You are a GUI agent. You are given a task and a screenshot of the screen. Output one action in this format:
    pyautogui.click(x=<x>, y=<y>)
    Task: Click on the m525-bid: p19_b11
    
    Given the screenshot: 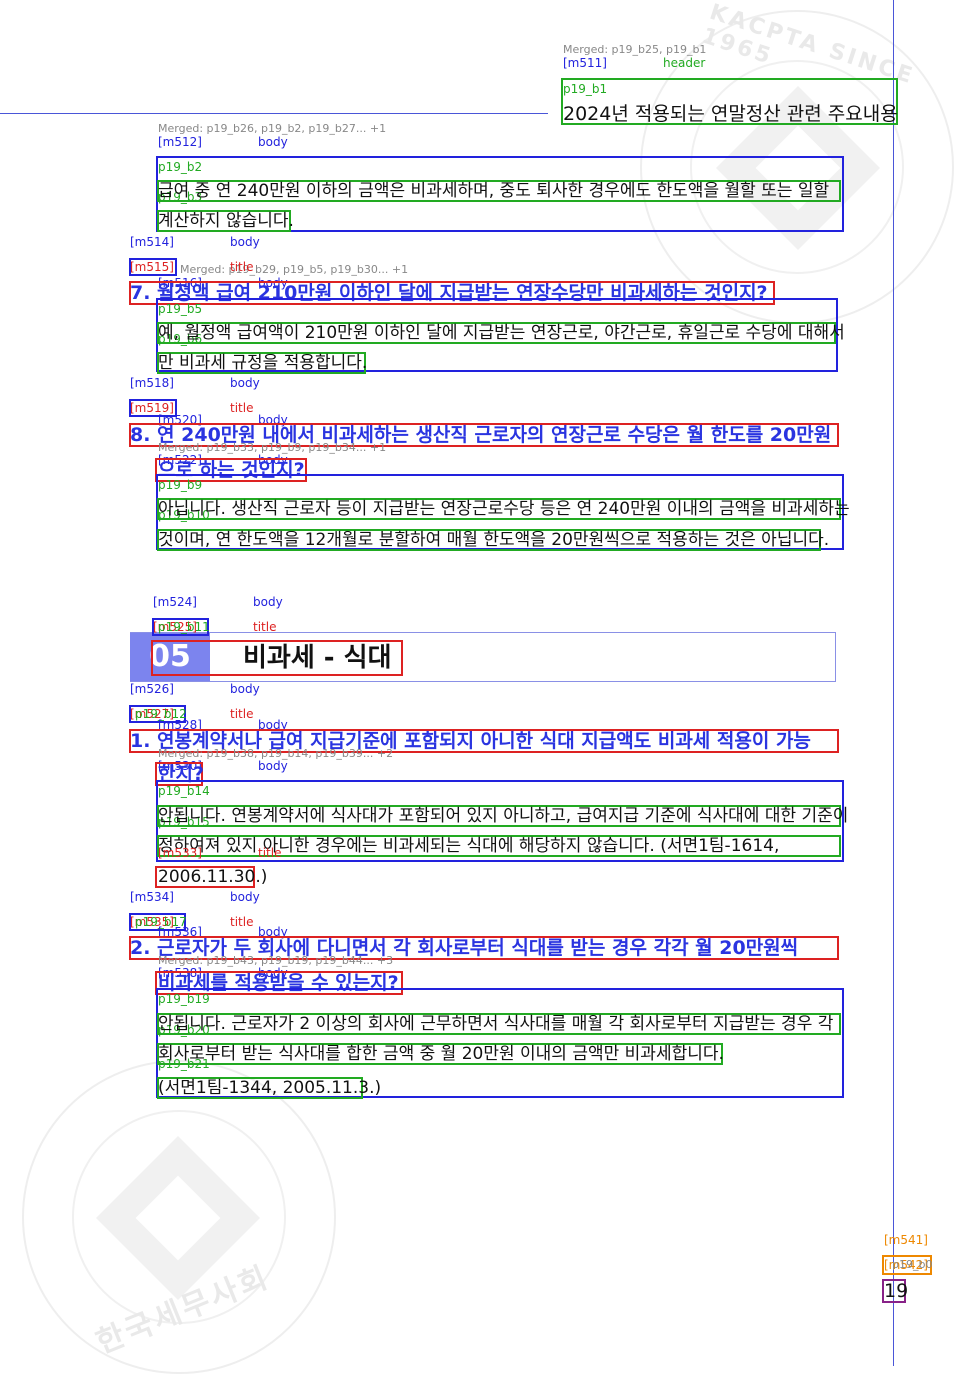 What is the action you would take?
    pyautogui.click(x=184, y=627)
    